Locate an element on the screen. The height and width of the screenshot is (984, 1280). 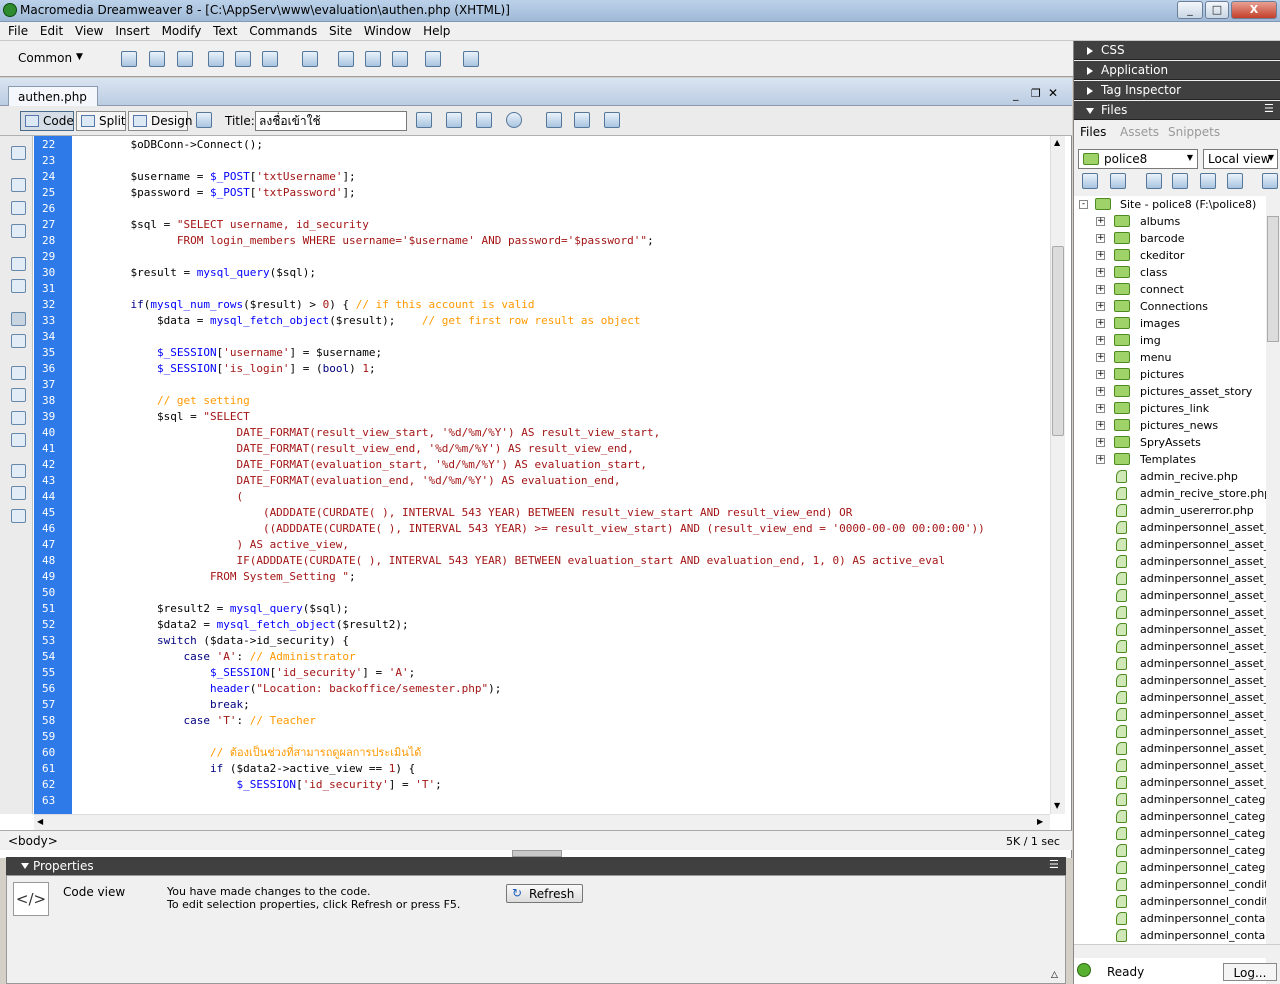
templates-icon is located at coordinates (433, 59).